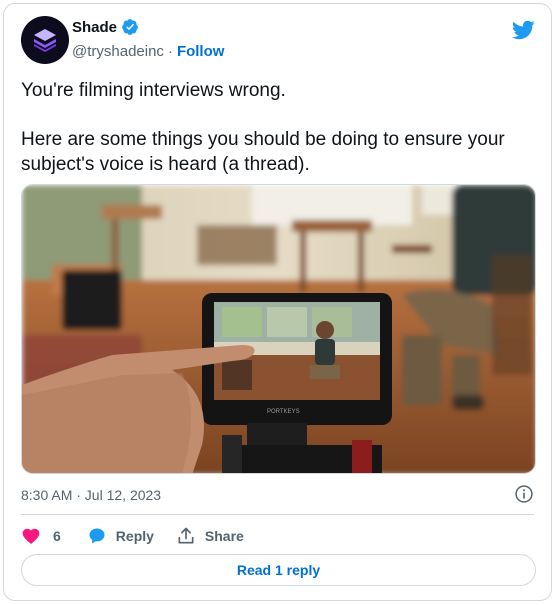 This screenshot has height=605, width=556. I want to click on share-button: Share, so click(210, 536).